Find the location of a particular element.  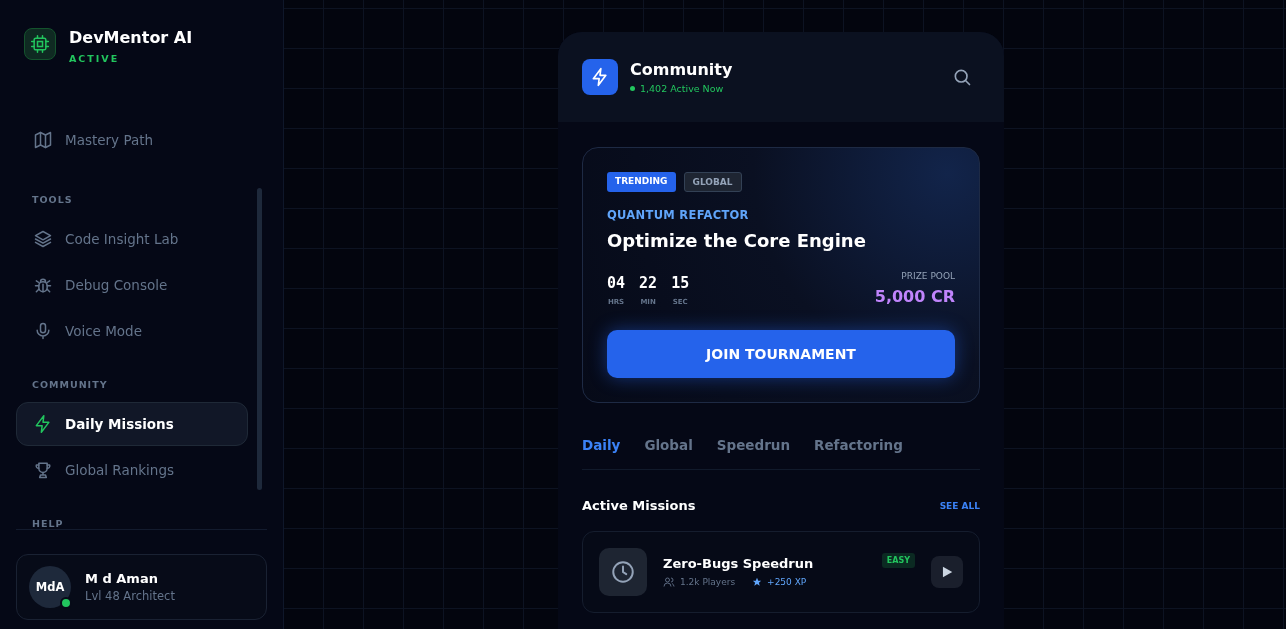

xp-reward: +250 XP is located at coordinates (787, 582).